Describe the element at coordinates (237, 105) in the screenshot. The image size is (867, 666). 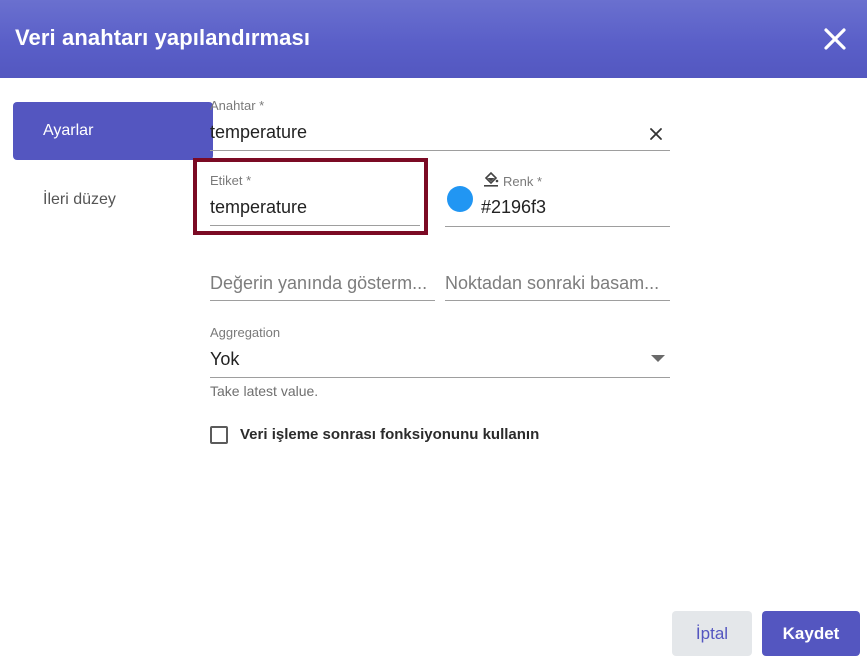
I see `key-field-label: Anahtar *` at that location.